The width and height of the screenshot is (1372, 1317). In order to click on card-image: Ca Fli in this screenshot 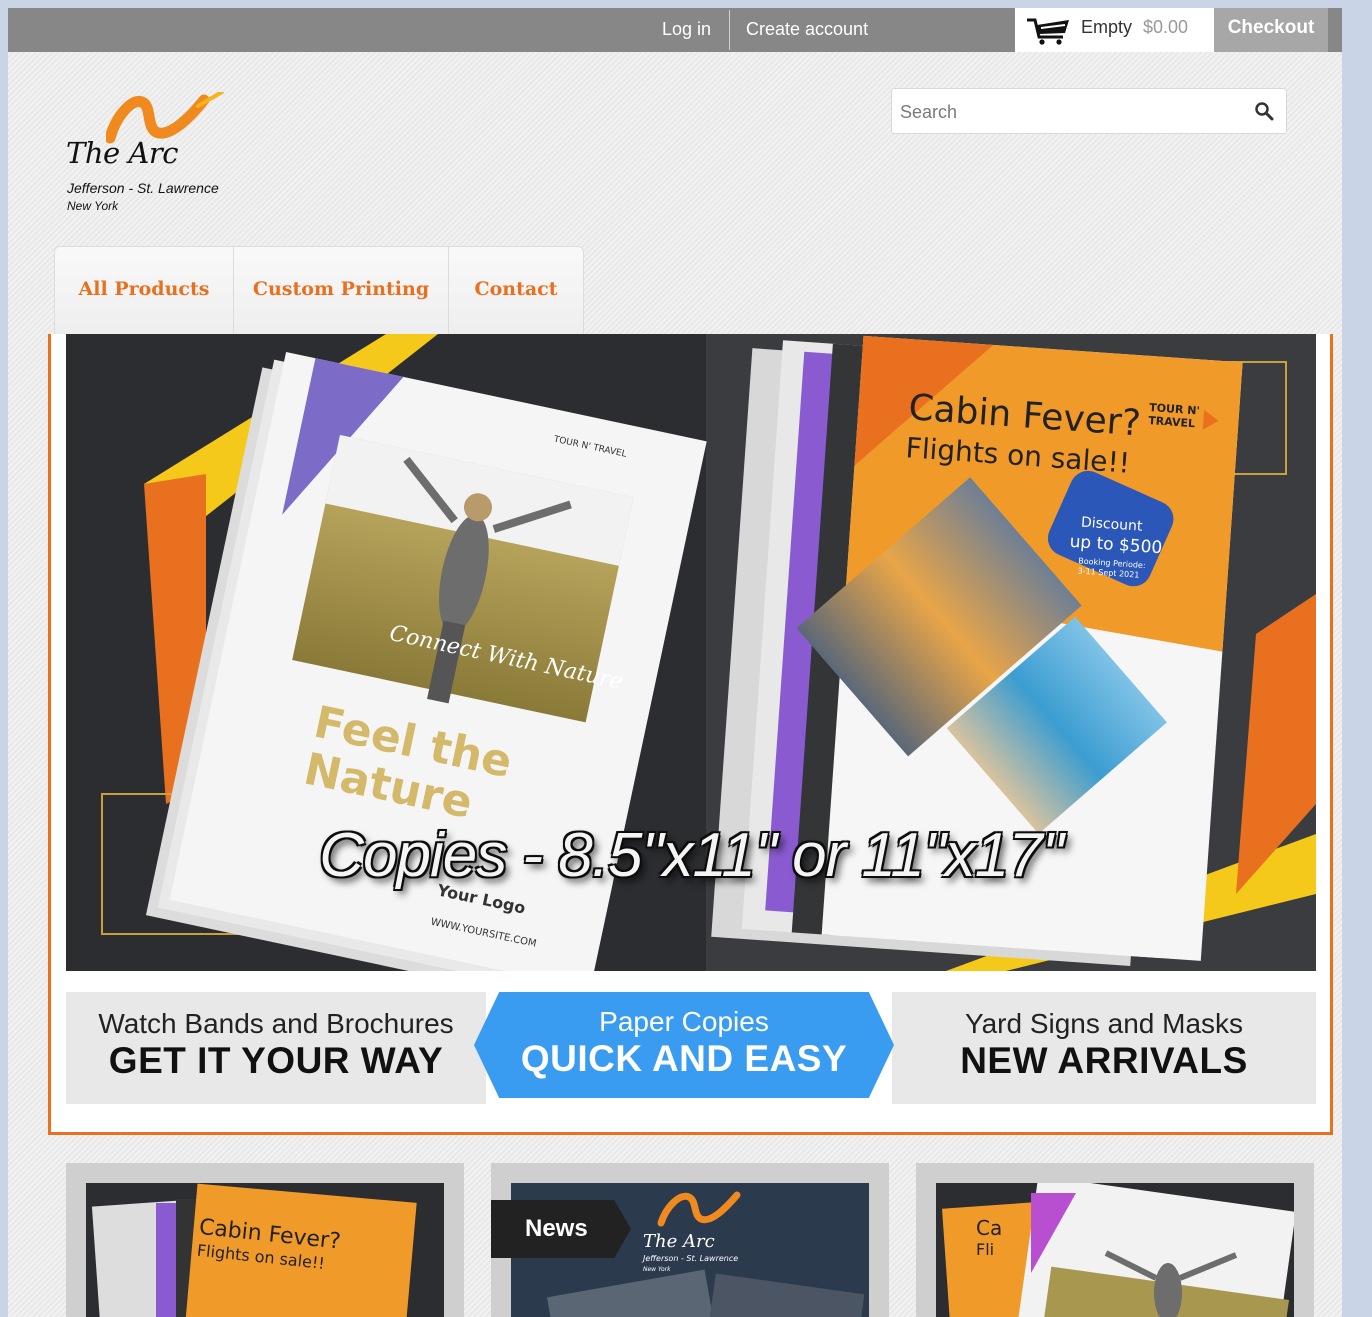, I will do `click(1115, 1250)`.